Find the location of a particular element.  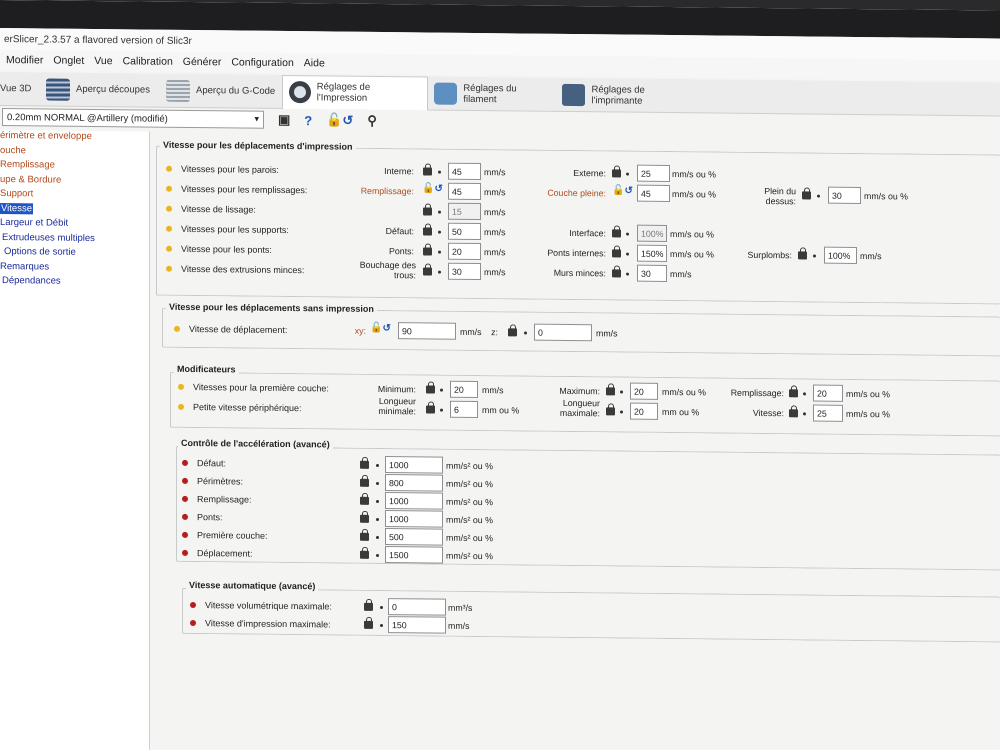

menu-vue: Vue is located at coordinates (103, 63).